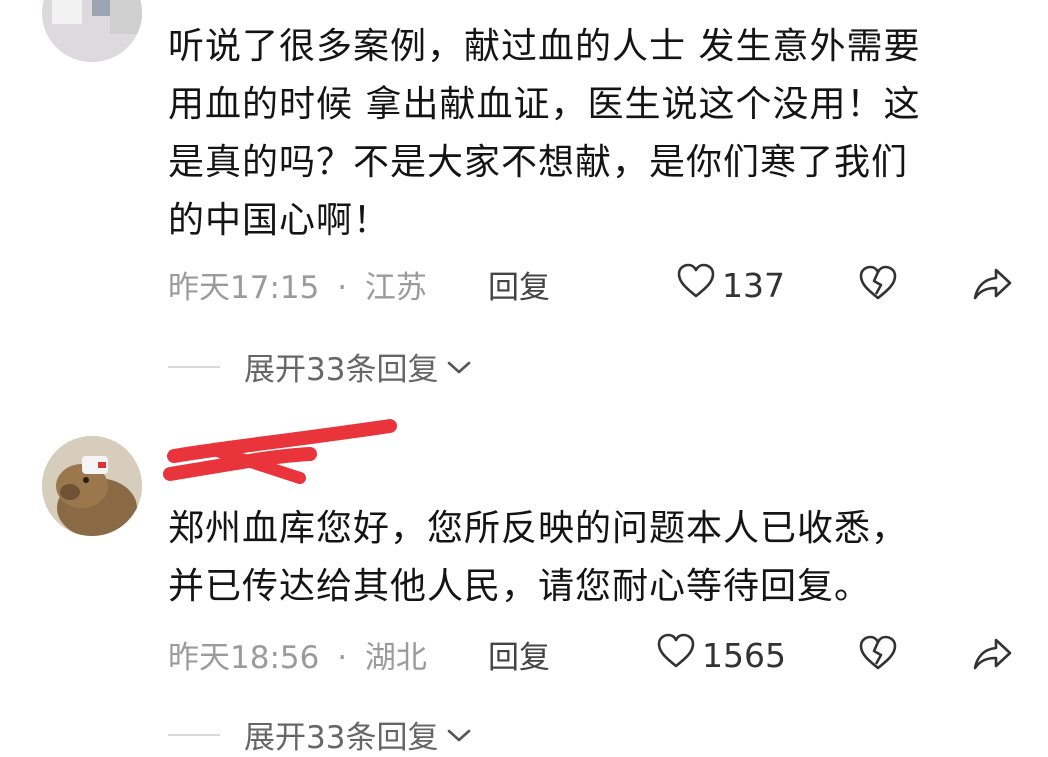 The height and width of the screenshot is (757, 1048). Describe the element at coordinates (244, 288) in the screenshot. I see `comment-time: 昨天17:15` at that location.